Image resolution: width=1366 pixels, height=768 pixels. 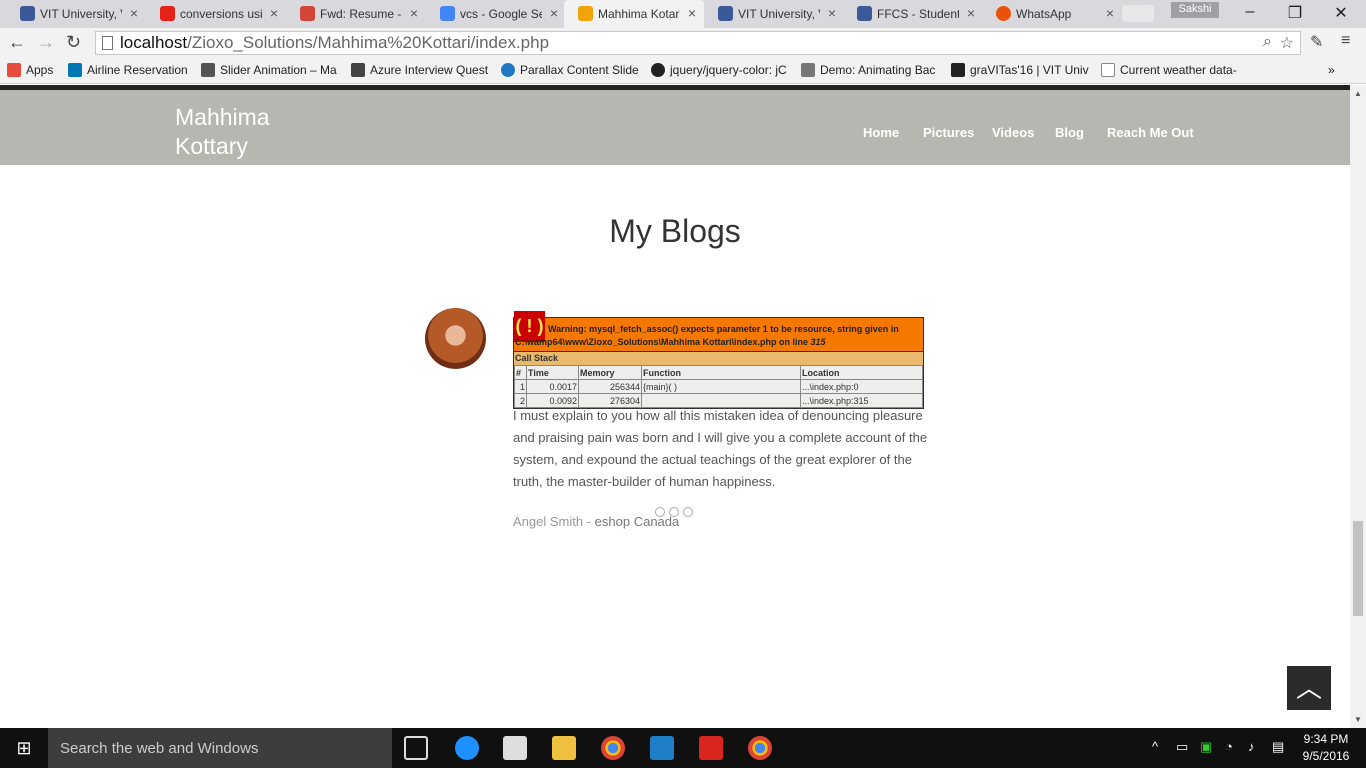 I want to click on battery-icon: ▭, so click(x=1182, y=747).